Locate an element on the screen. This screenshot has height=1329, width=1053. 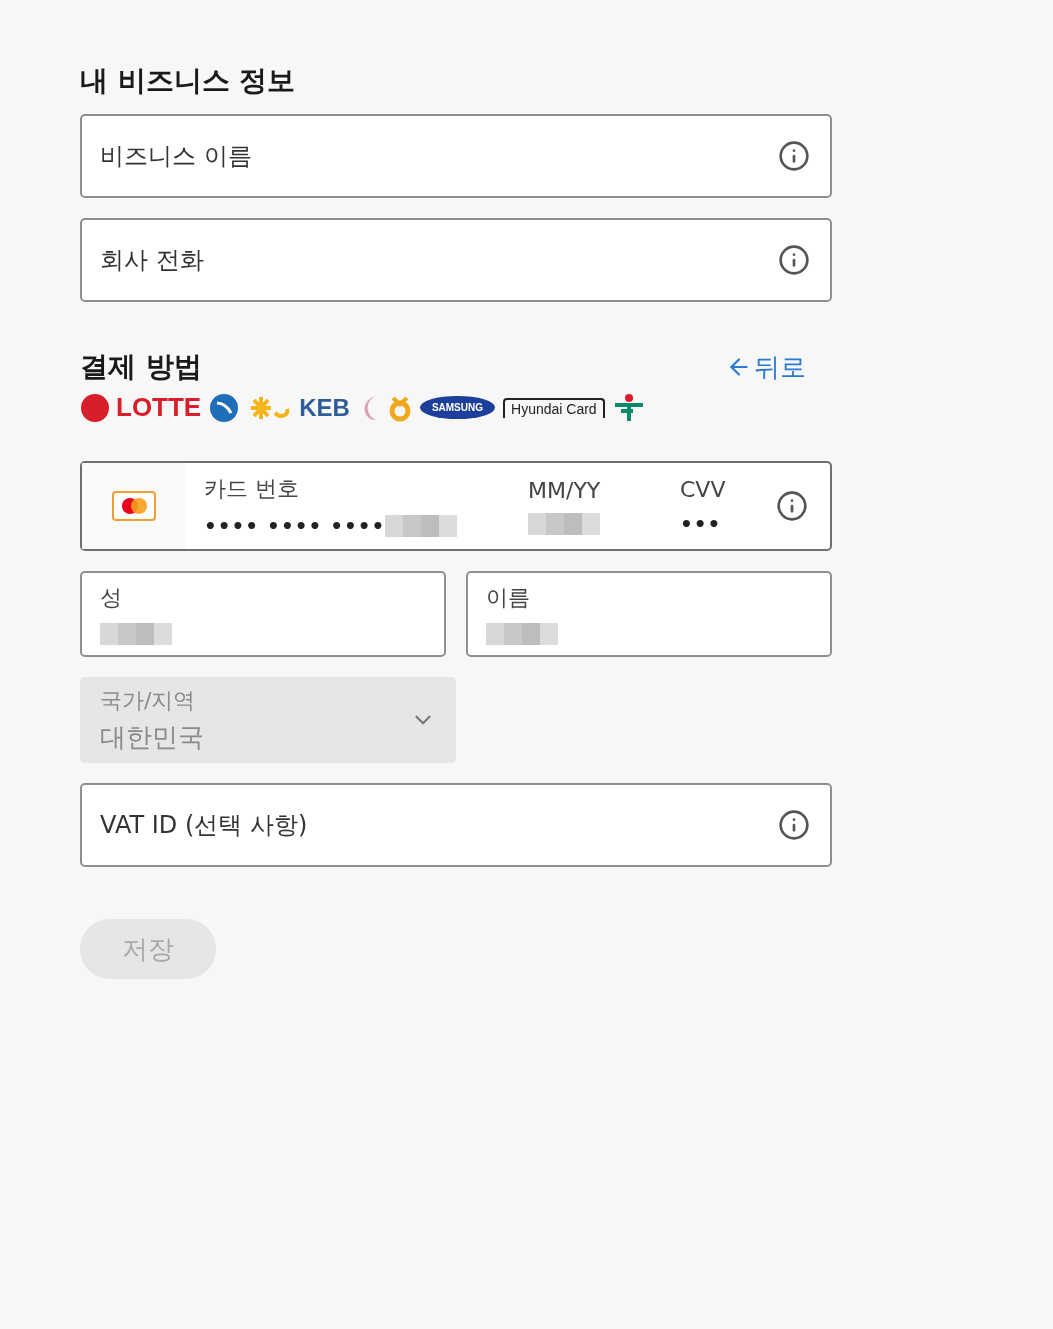
text-field: VAT ID (선택 사항) is located at coordinates (456, 825).